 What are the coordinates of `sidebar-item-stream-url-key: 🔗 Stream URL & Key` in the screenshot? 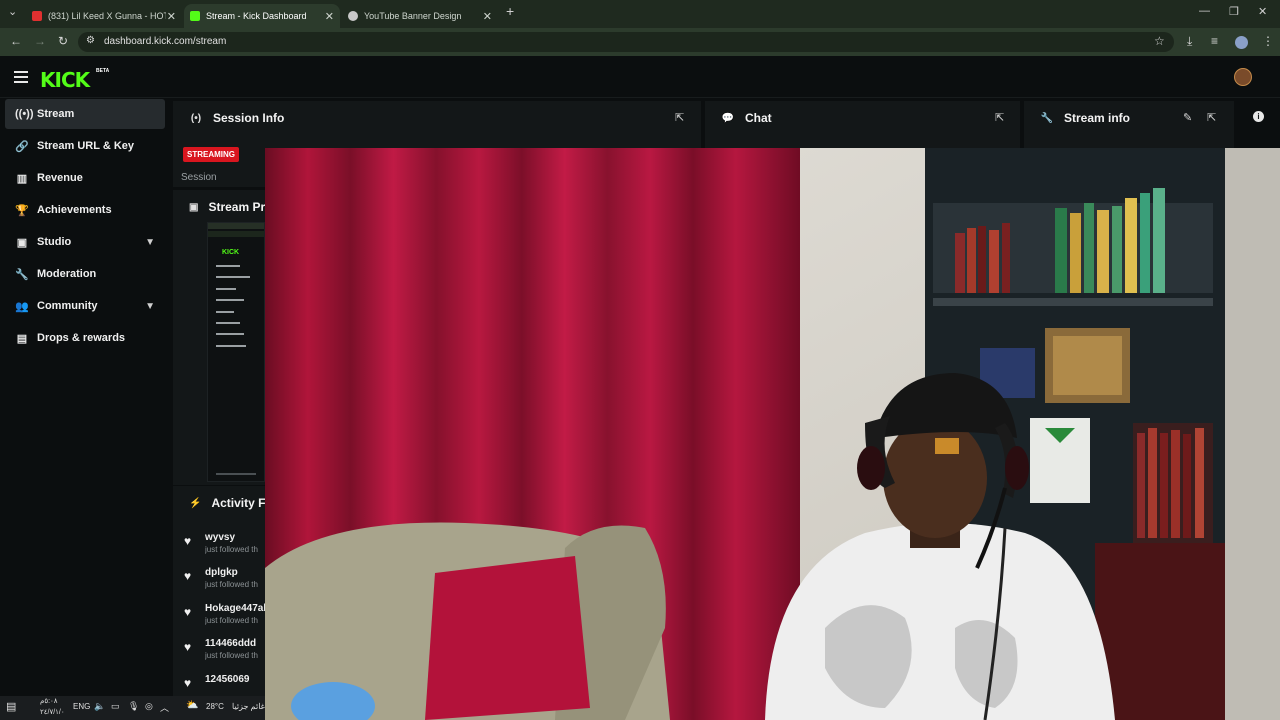 It's located at (85, 146).